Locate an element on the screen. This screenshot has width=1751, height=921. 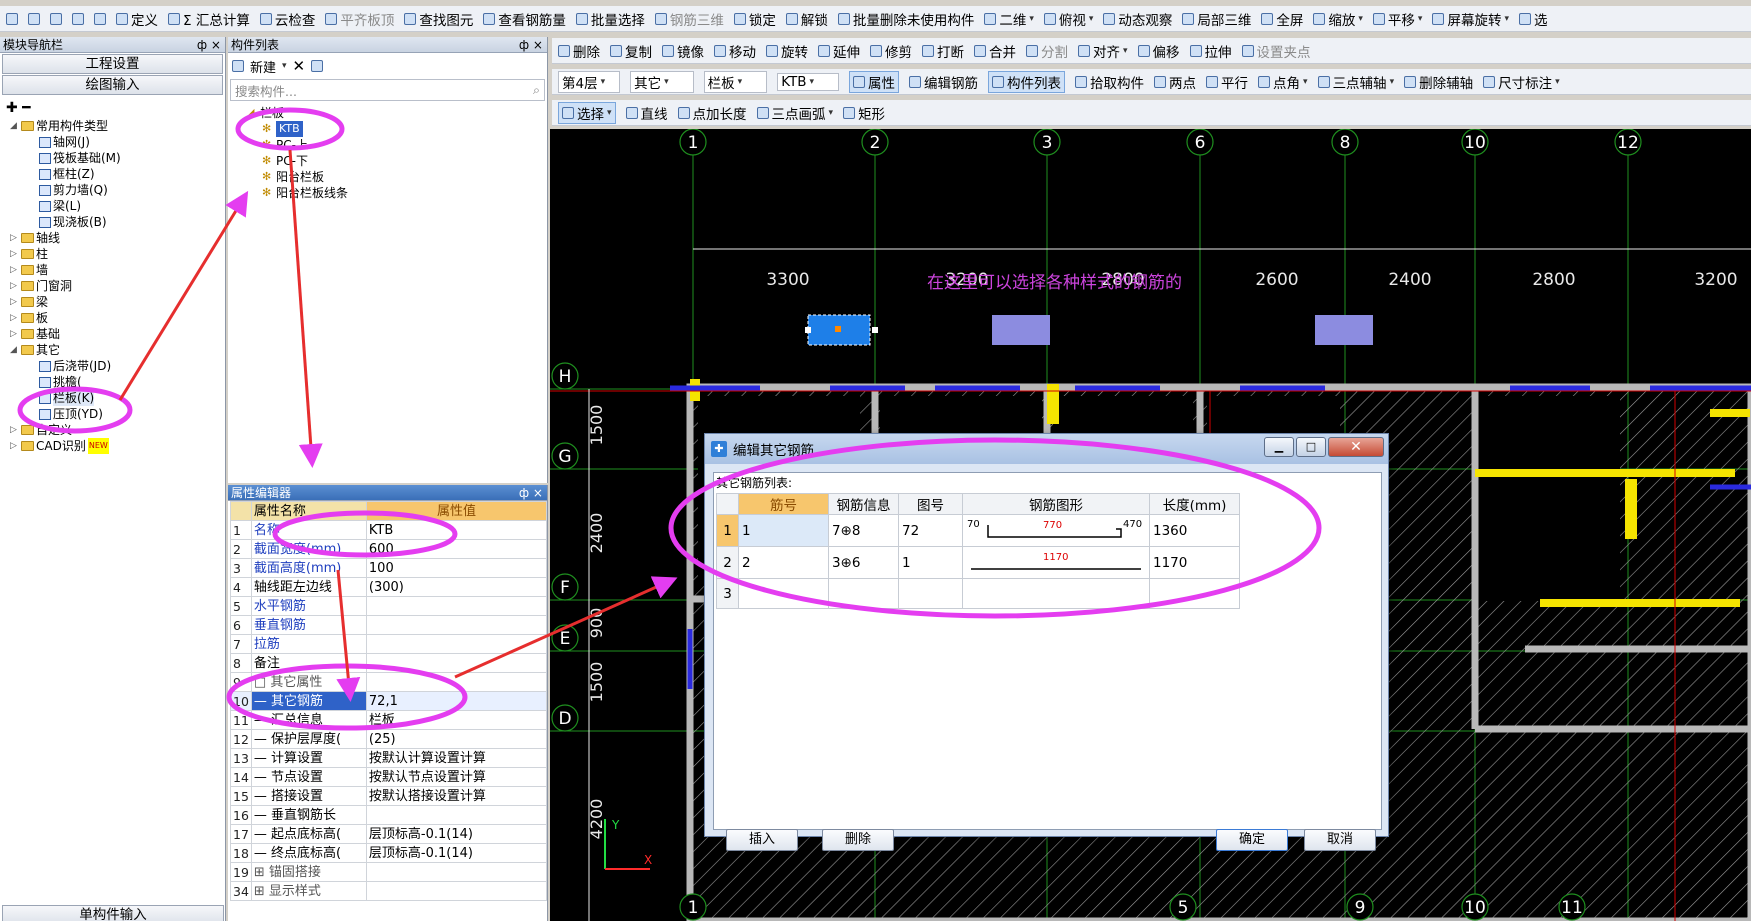
property-row: 16— 垂直钢筋长 is located at coordinates (389, 815).